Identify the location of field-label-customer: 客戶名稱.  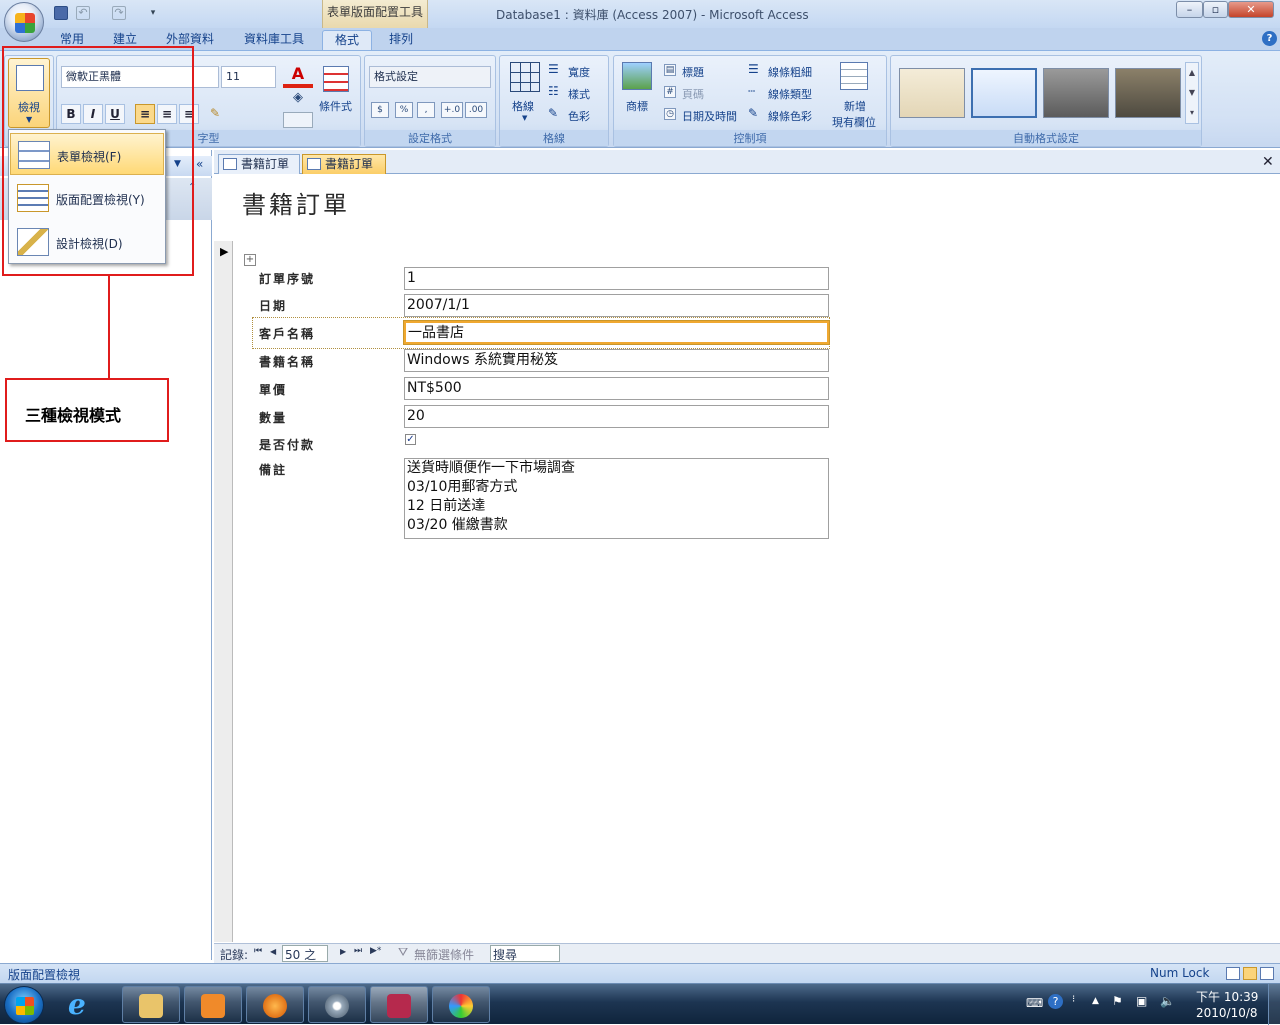
(287, 334).